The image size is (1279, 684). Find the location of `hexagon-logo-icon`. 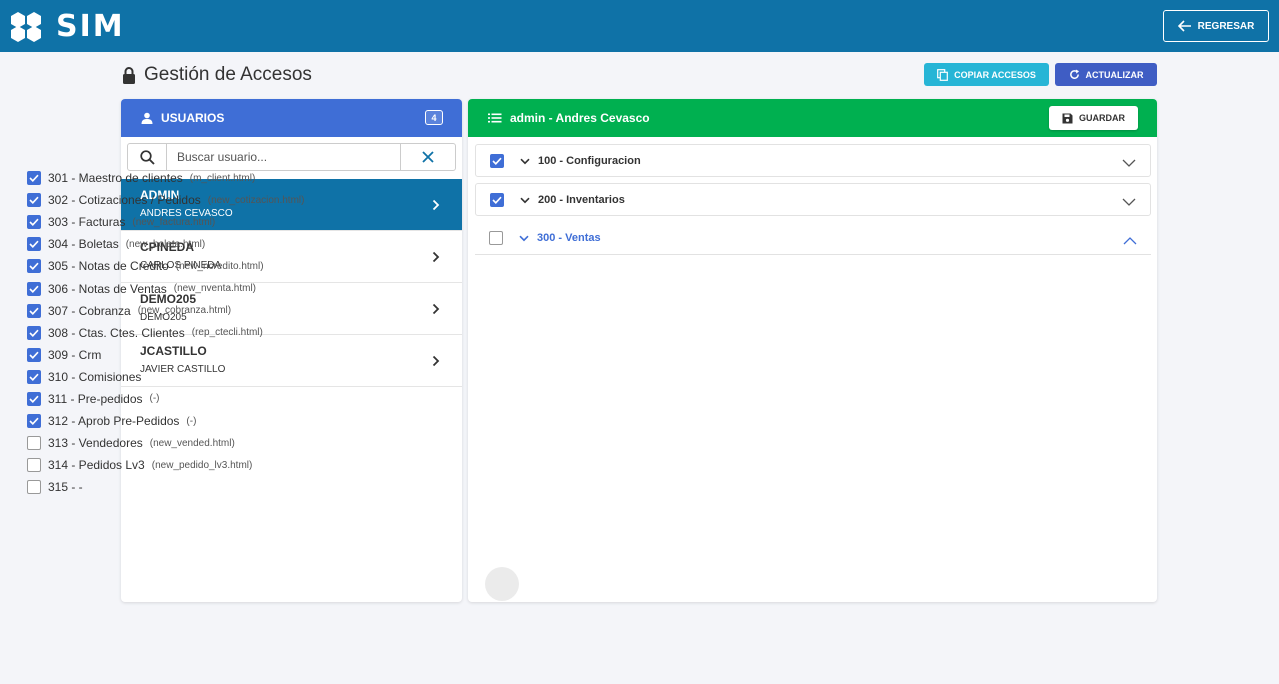

hexagon-logo-icon is located at coordinates (26, 27).